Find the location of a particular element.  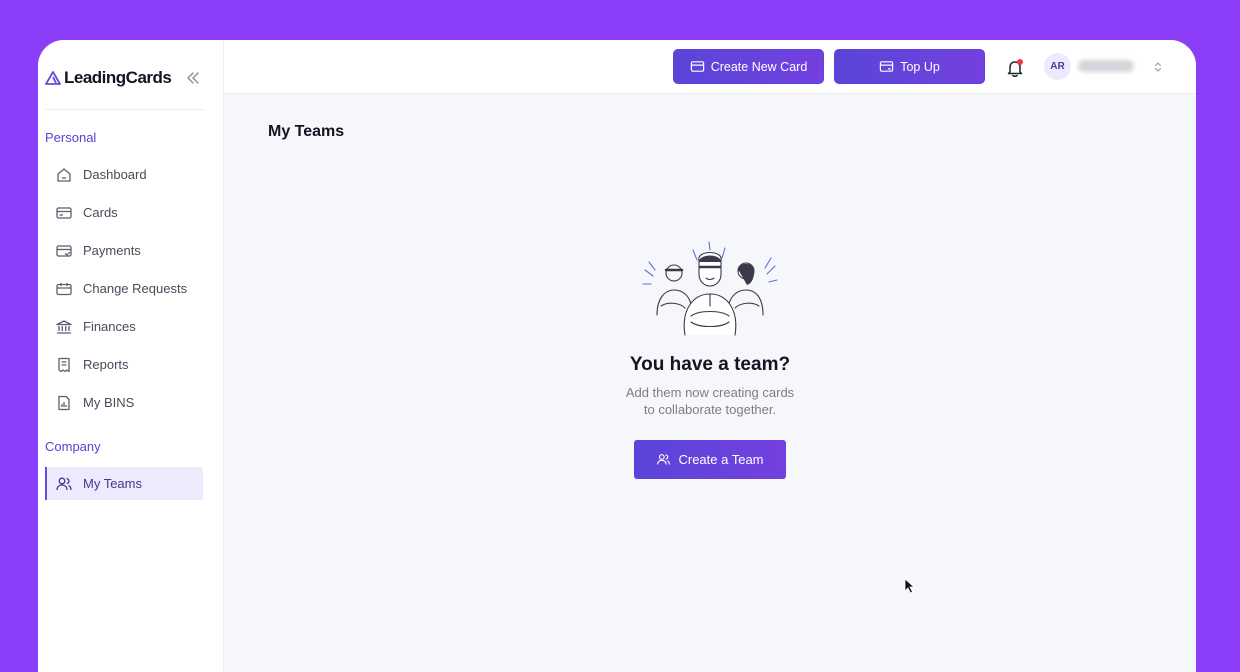

sidebar-item-my-teams: My Teams is located at coordinates (124, 483).